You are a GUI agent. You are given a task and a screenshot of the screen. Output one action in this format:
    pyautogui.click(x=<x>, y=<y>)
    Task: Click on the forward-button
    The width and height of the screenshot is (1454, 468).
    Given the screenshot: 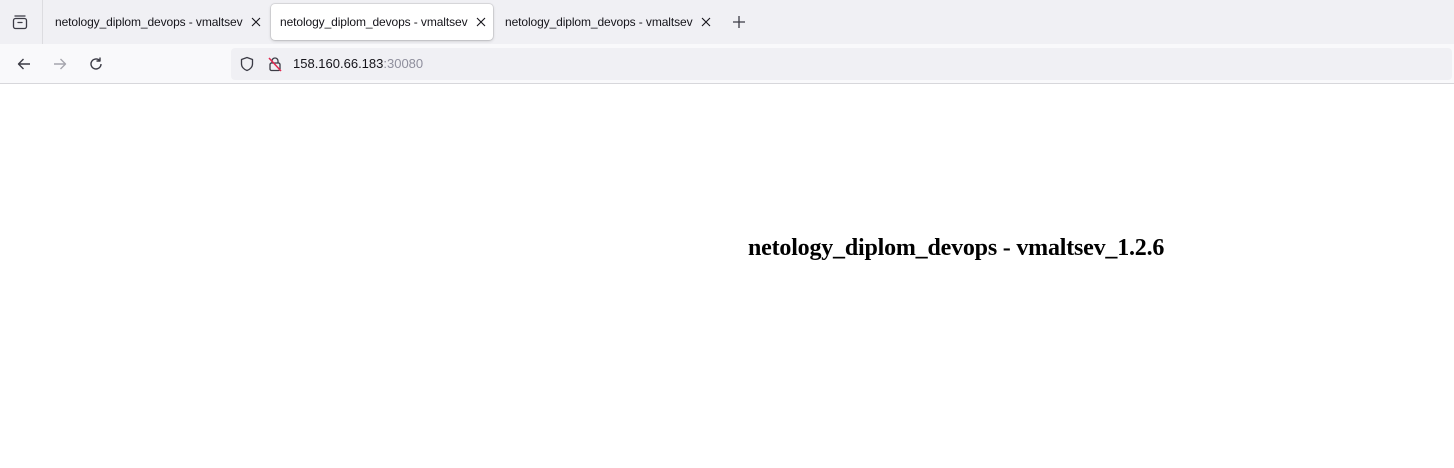 What is the action you would take?
    pyautogui.click(x=60, y=64)
    